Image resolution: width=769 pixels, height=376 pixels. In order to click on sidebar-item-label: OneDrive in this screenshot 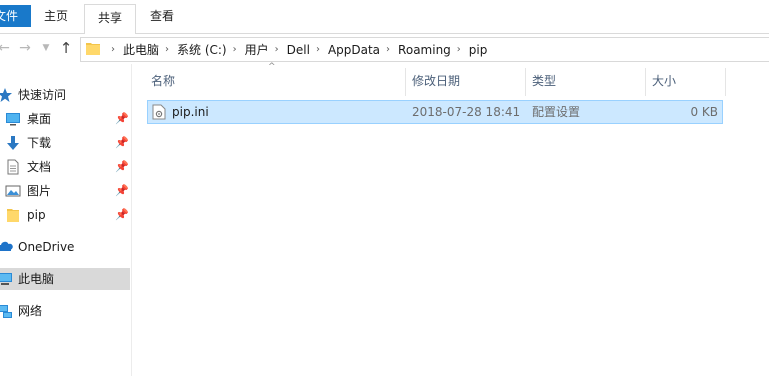, I will do `click(46, 247)`.